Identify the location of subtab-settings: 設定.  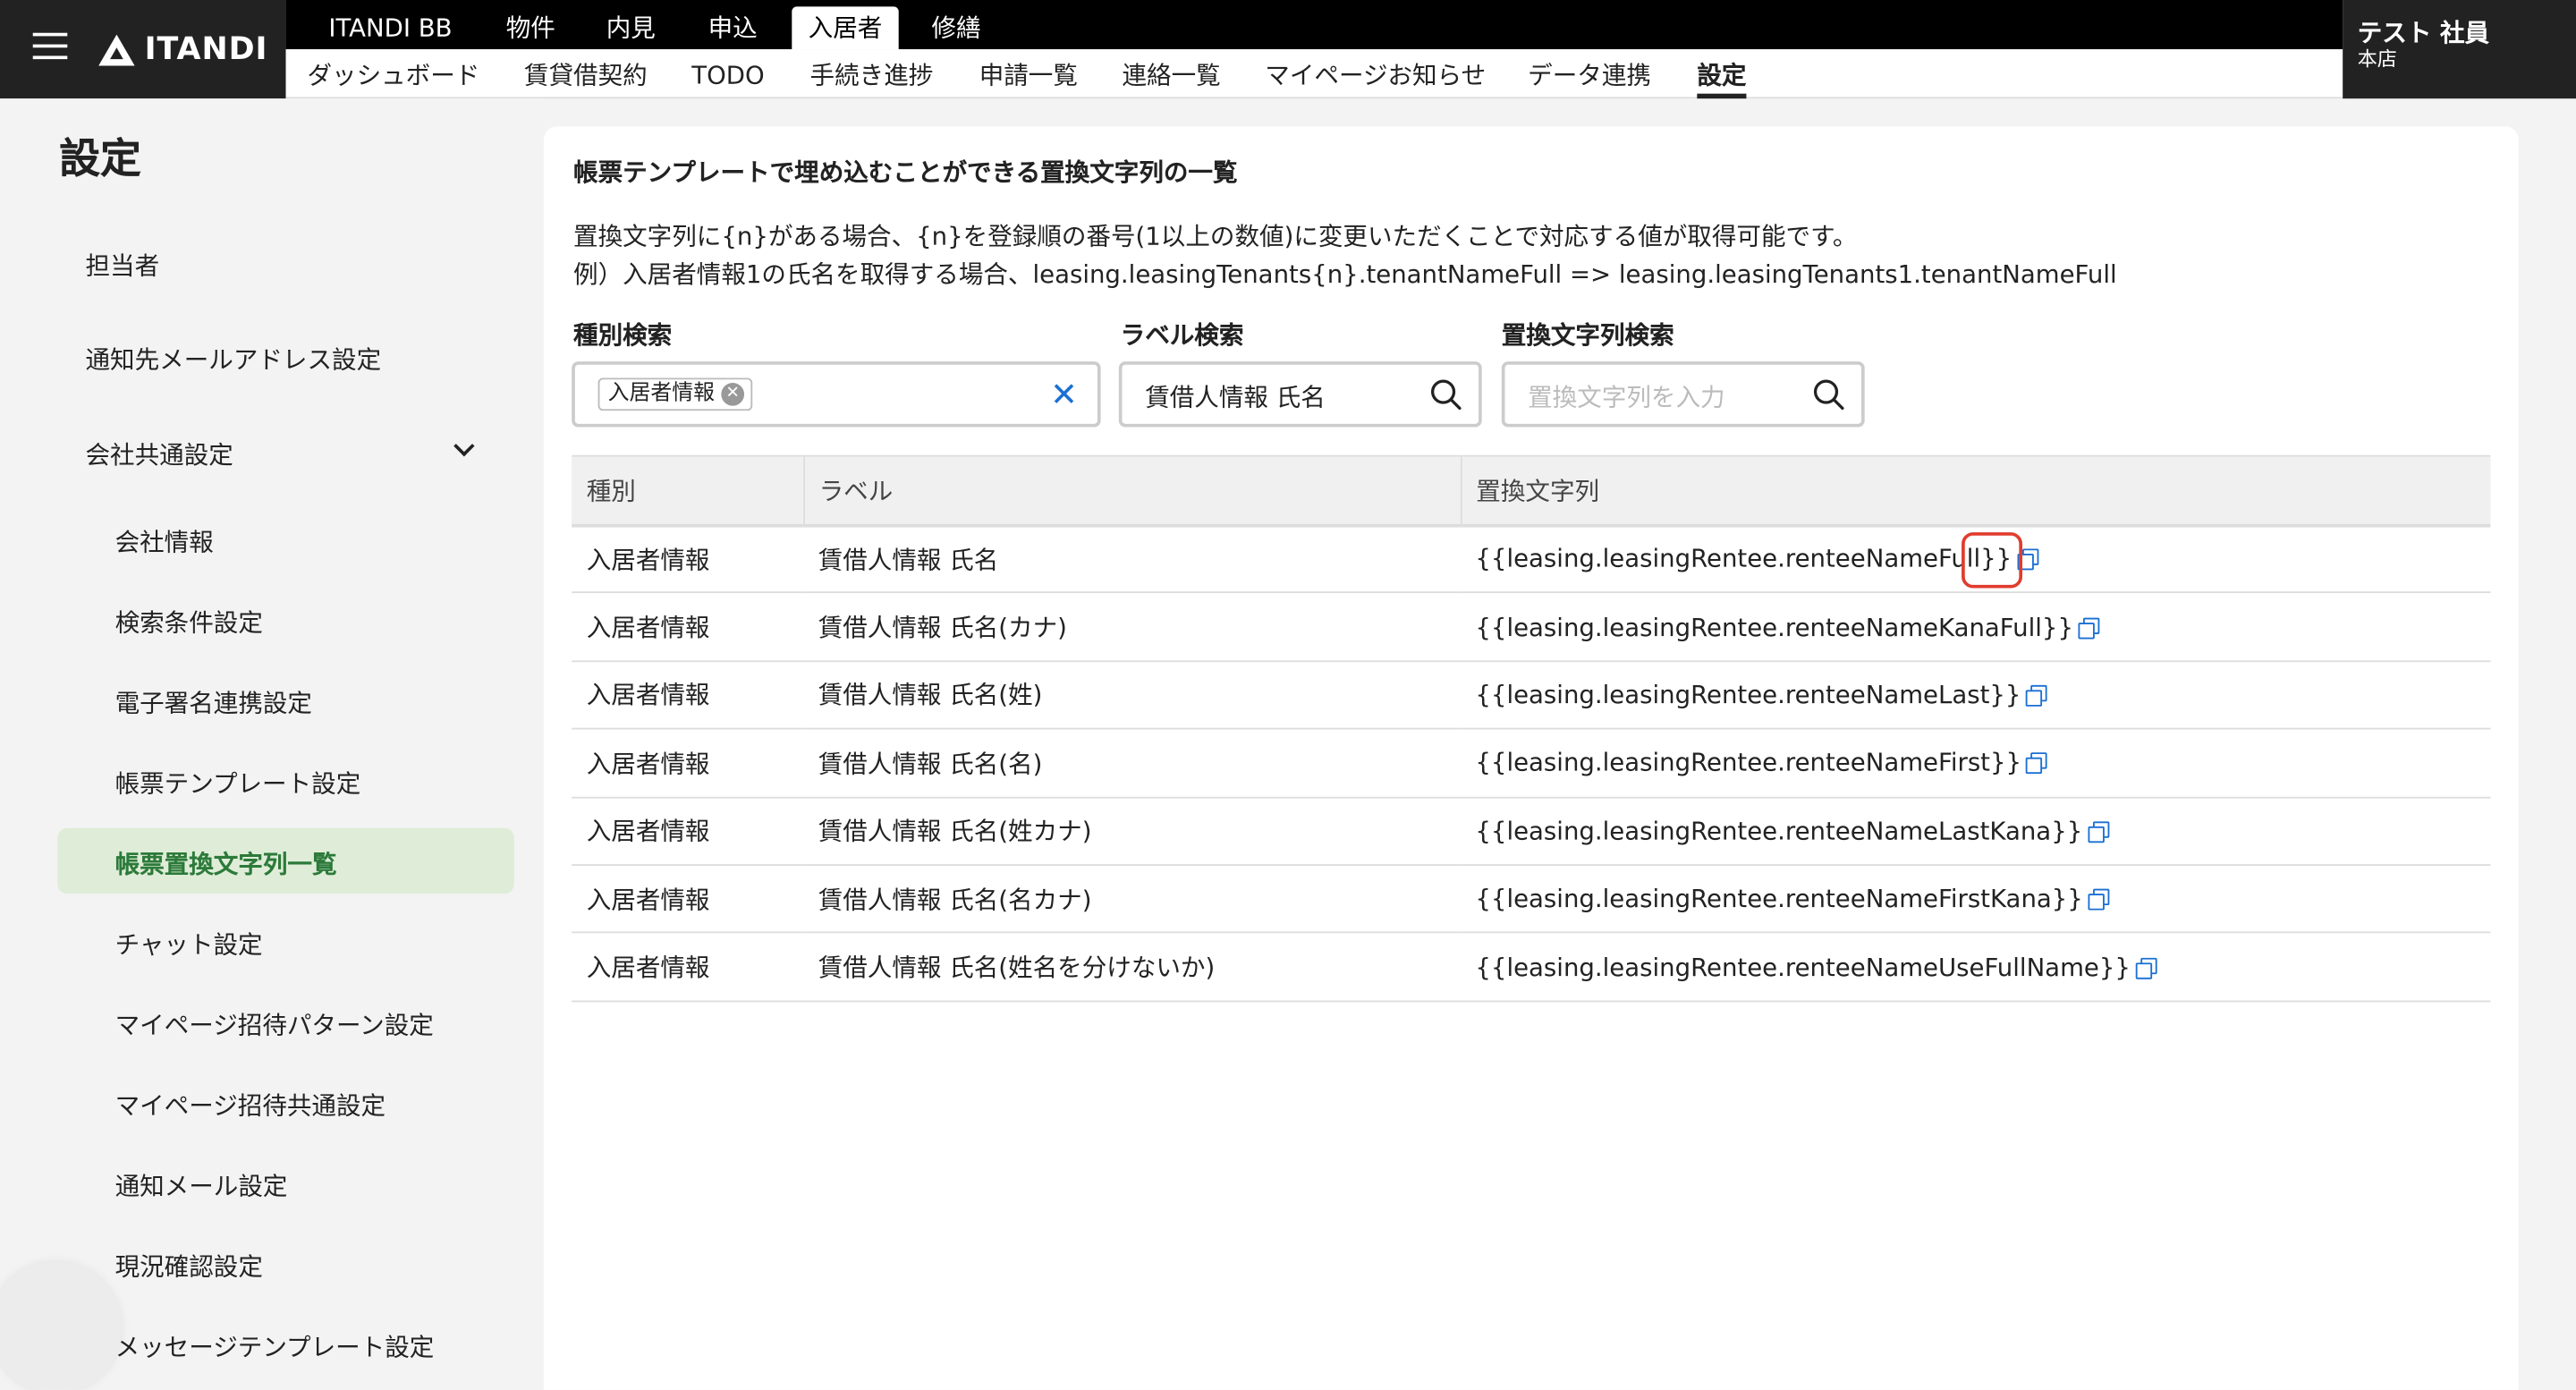
(1722, 77).